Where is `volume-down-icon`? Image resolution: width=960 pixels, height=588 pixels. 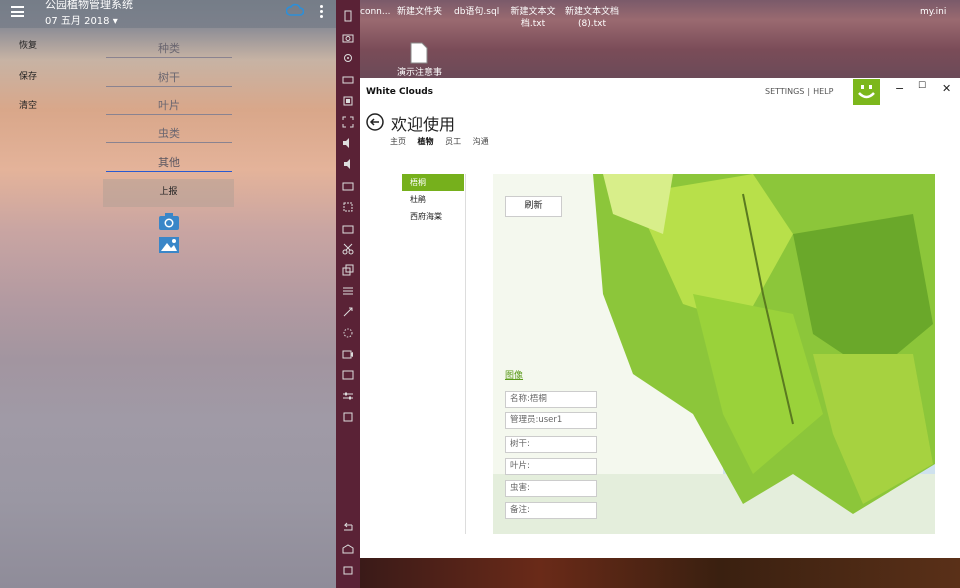
volume-down-icon is located at coordinates (348, 164).